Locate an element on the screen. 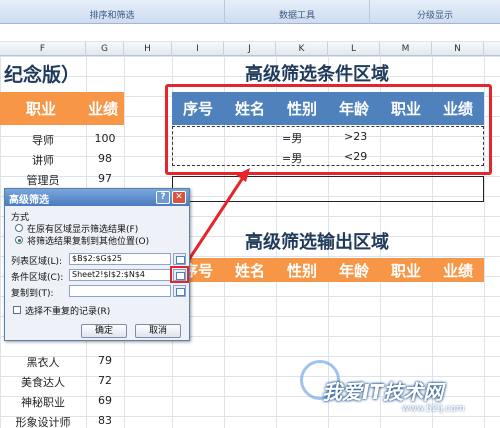 This screenshot has width=500, height=428. criteria-range-label: 条件区域(C): is located at coordinates (37, 278).